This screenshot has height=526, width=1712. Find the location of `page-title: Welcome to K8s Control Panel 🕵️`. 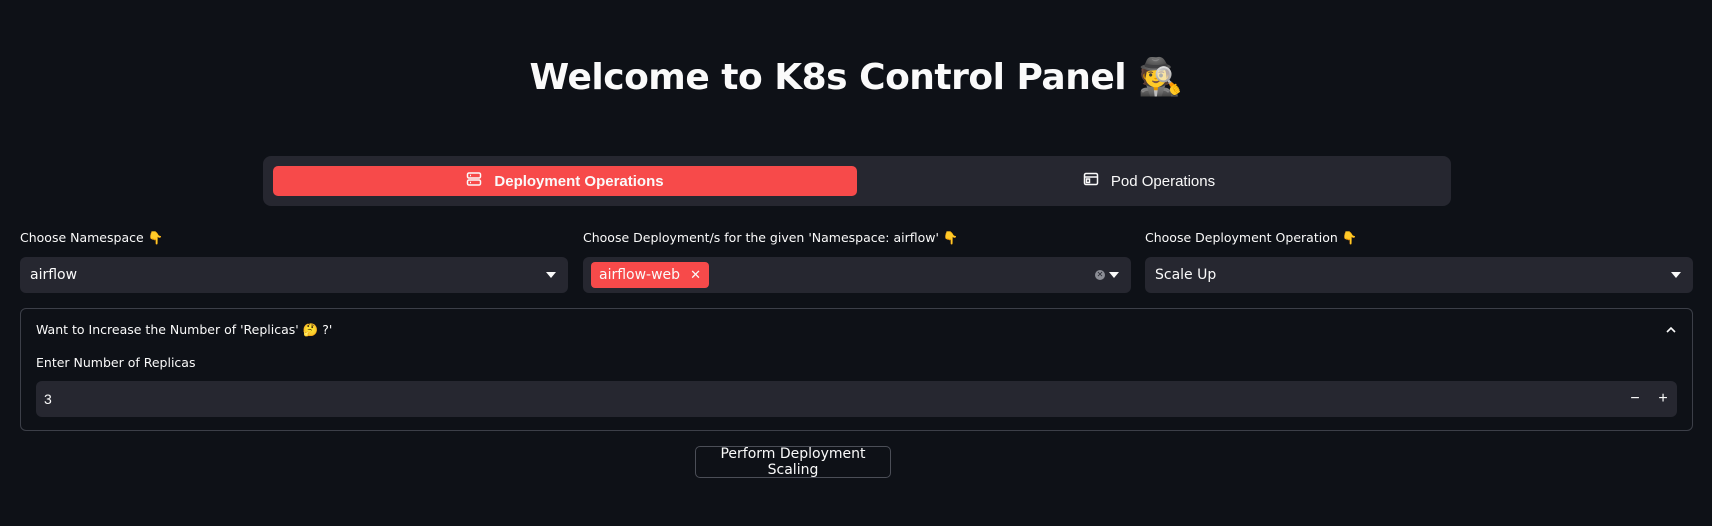

page-title: Welcome to K8s Control Panel 🕵️ is located at coordinates (856, 77).